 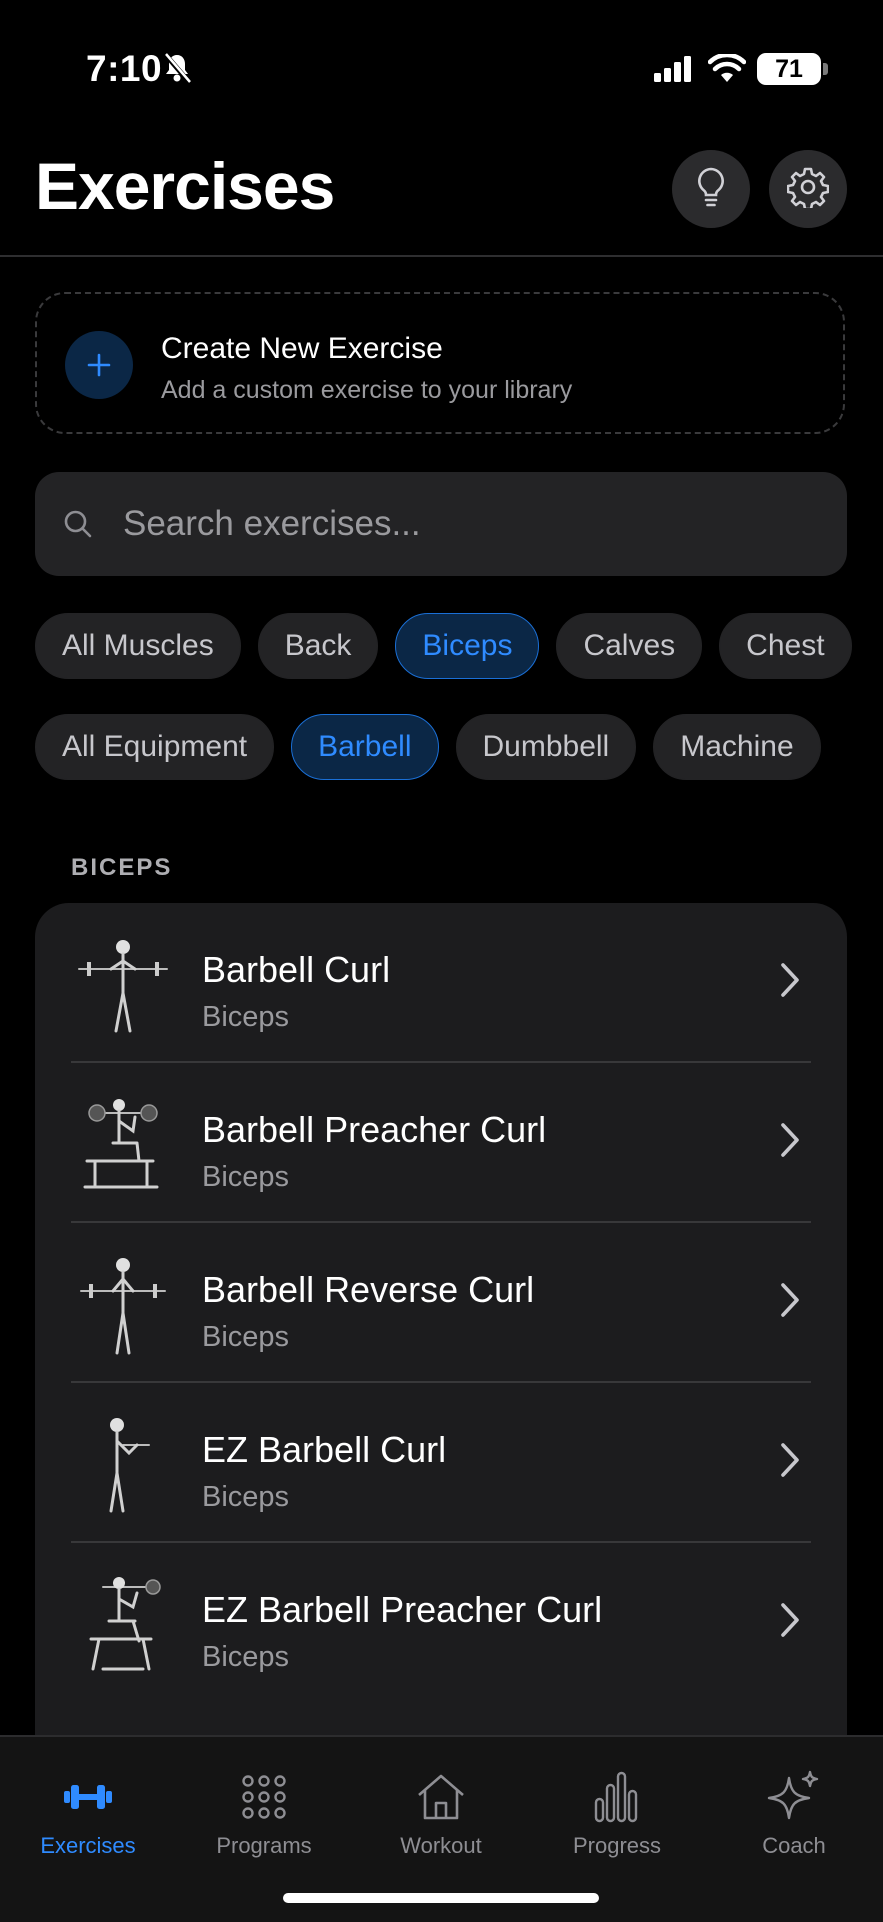 I want to click on filter-chip-back: Back, so click(x=318, y=646).